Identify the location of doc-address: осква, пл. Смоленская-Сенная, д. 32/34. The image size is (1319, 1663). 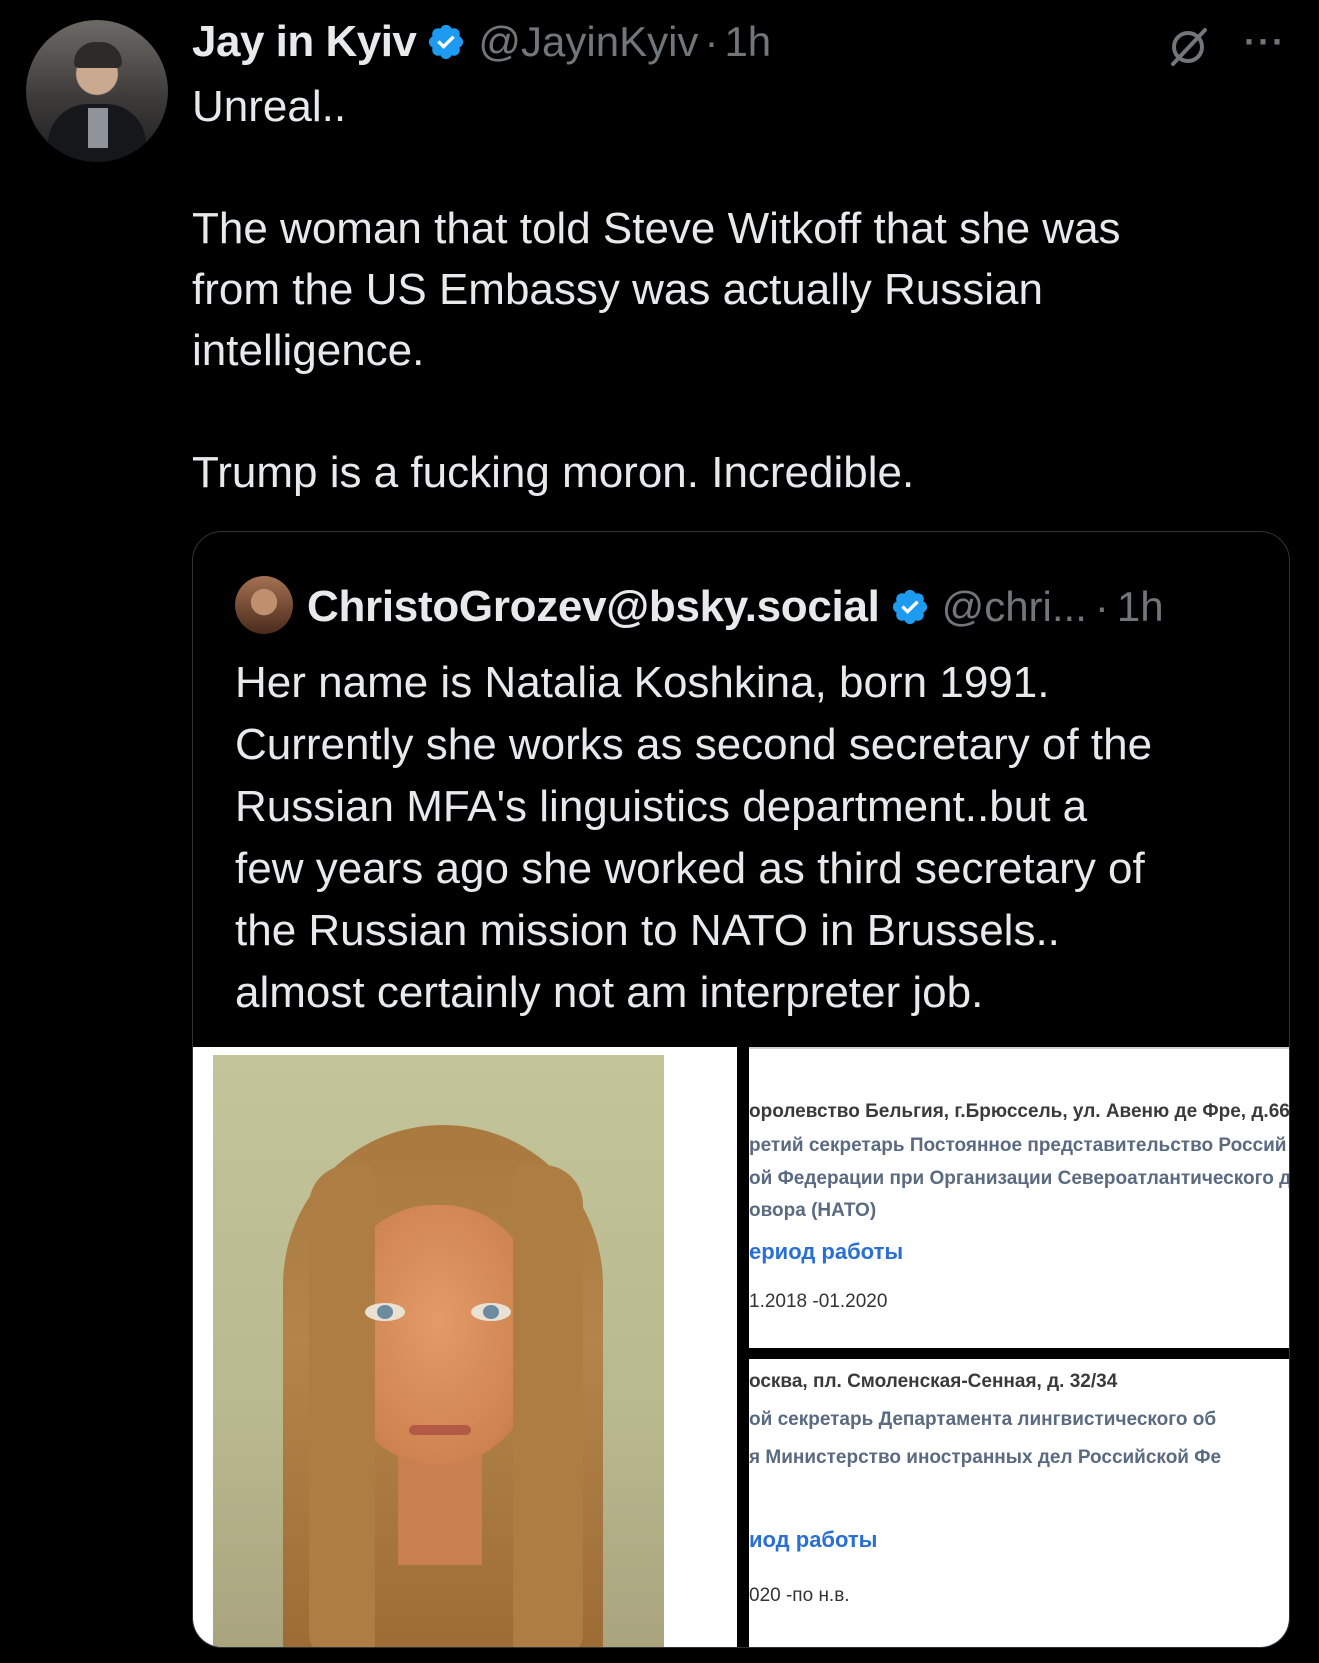
(933, 1381).